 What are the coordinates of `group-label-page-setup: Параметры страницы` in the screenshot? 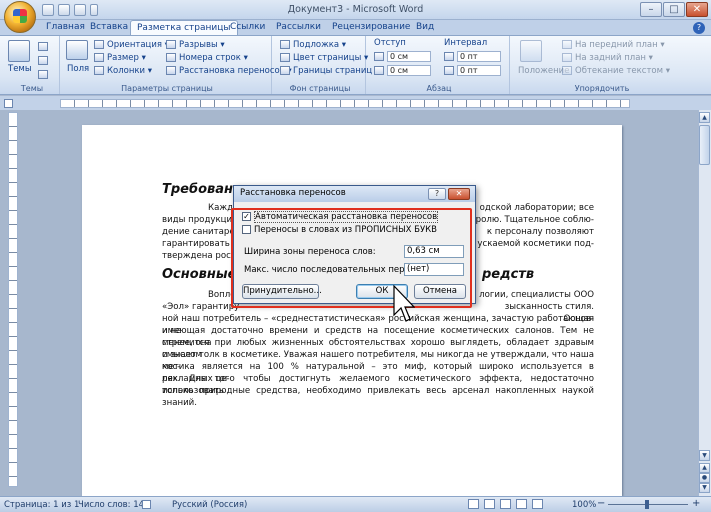 It's located at (167, 88).